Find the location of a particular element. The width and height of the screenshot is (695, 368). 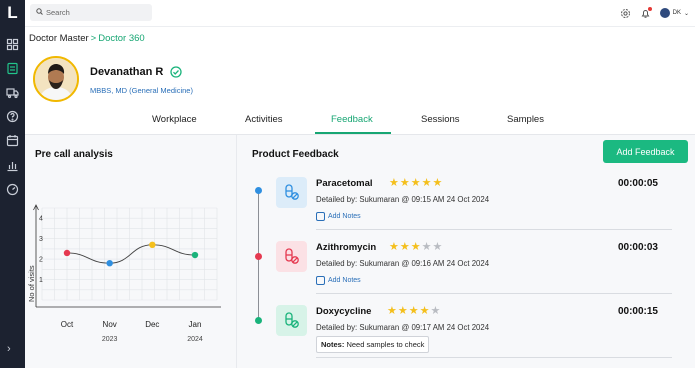

x-tick-label: Nov is located at coordinates (110, 324).